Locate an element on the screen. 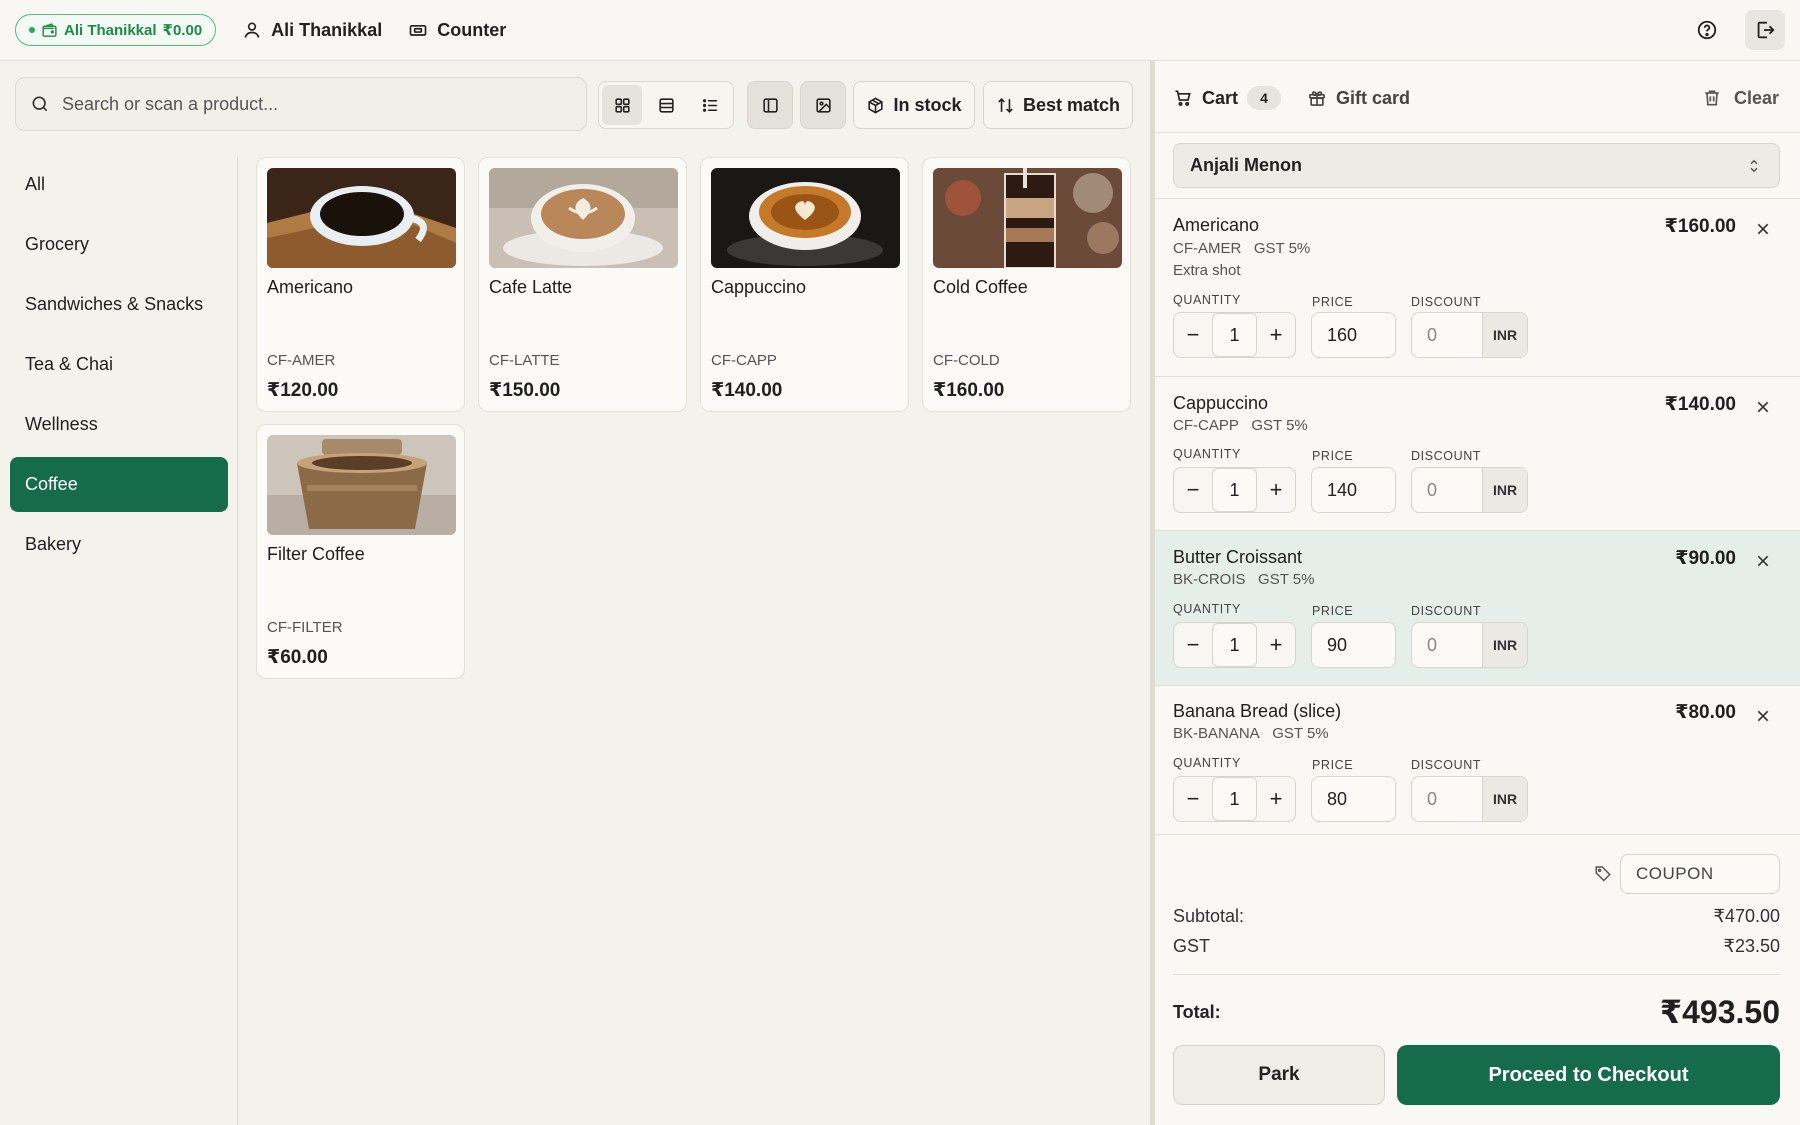 The width and height of the screenshot is (1800, 1125). park-button: Park is located at coordinates (1279, 1075).